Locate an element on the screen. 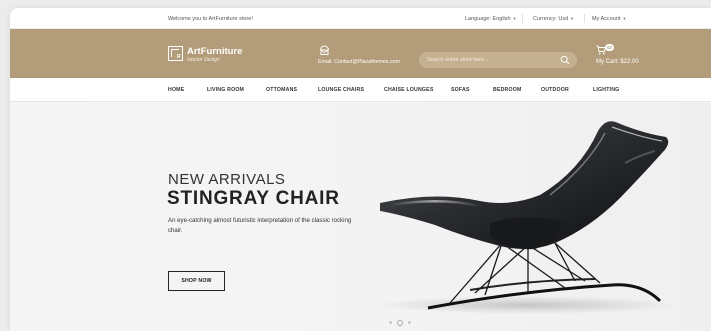 The width and height of the screenshot is (711, 331). nav-item-lounge-chairs: LOUNGE CHAIRS is located at coordinates (341, 90).